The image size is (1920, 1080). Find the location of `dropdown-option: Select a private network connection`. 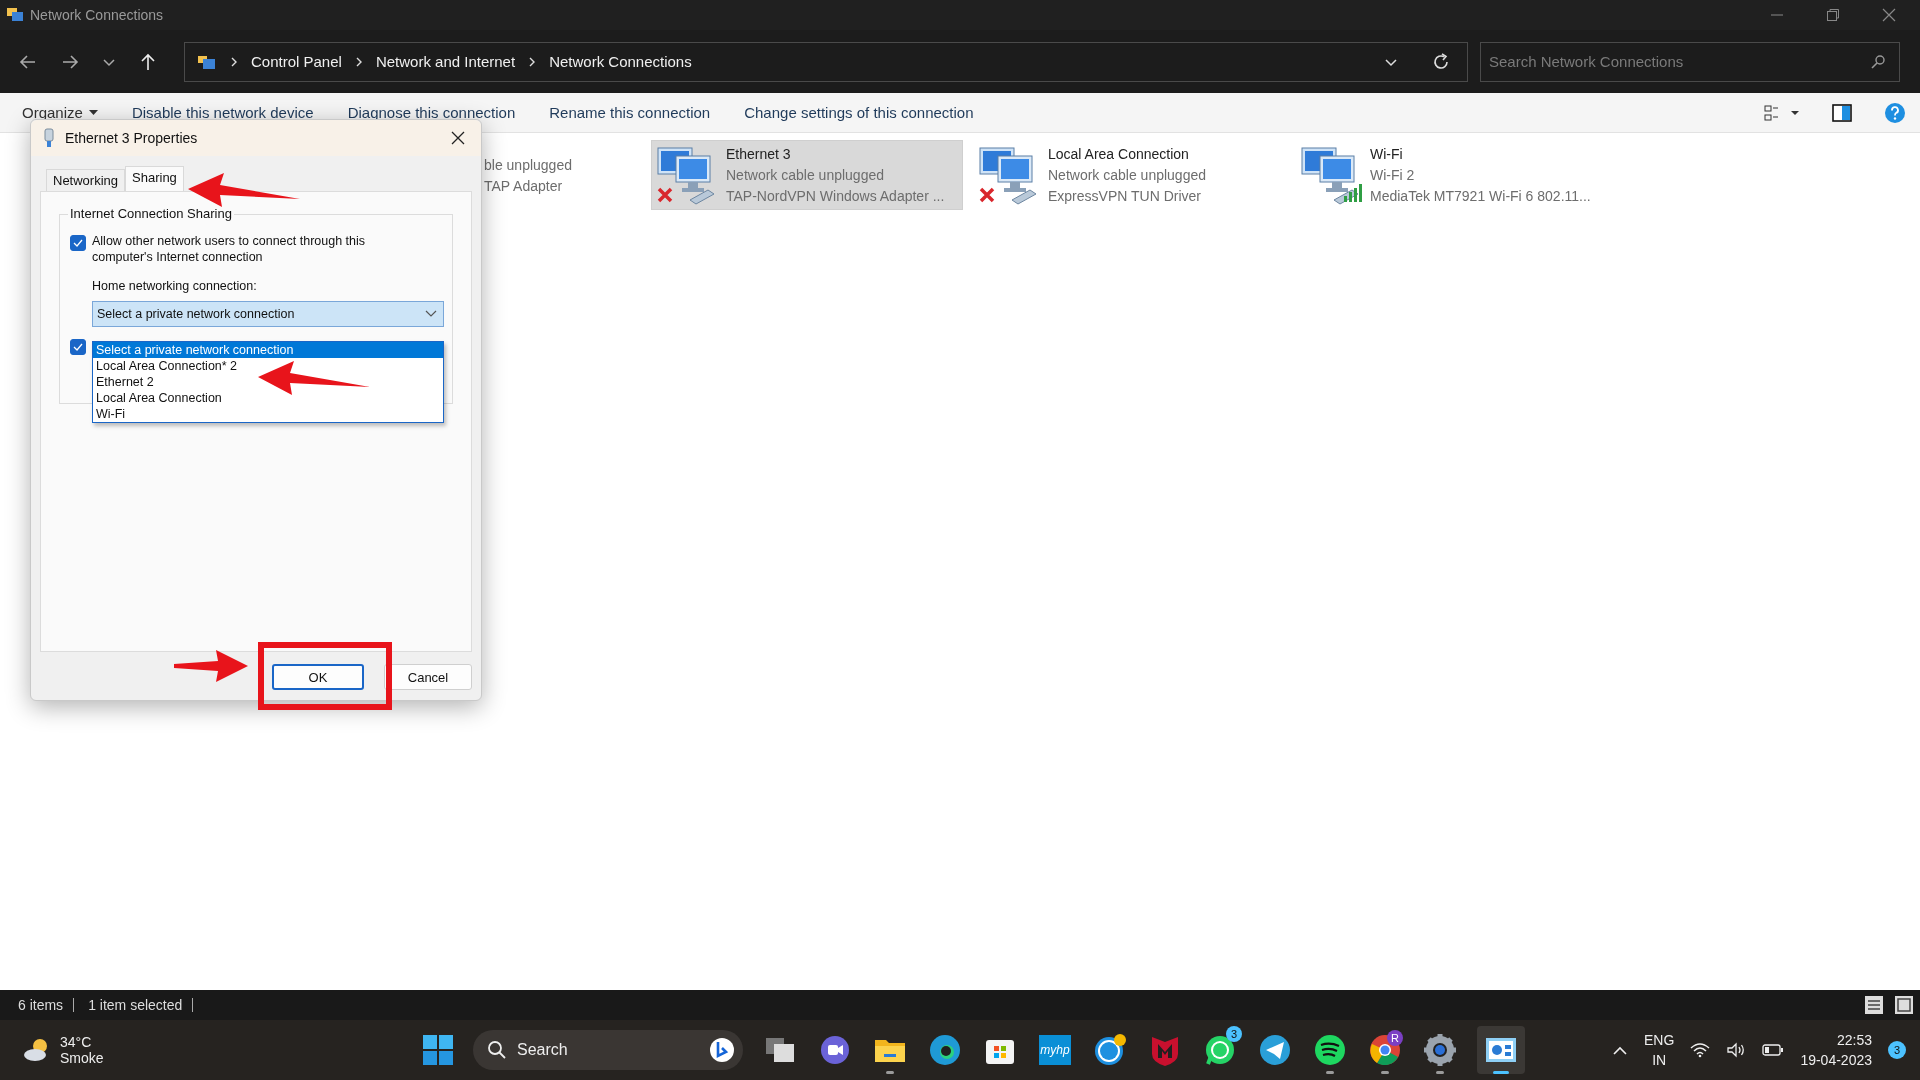

dropdown-option: Select a private network connection is located at coordinates (268, 350).